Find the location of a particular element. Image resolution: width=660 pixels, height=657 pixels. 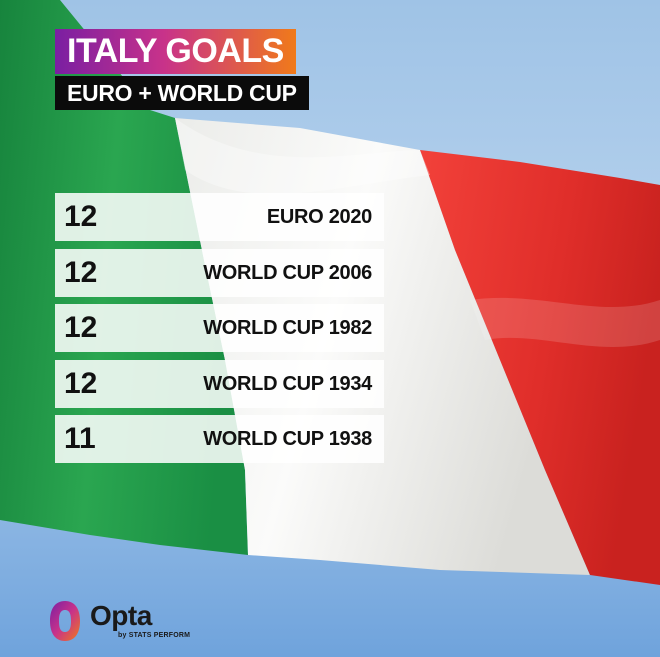

goals-value: 11 is located at coordinates (80, 438).